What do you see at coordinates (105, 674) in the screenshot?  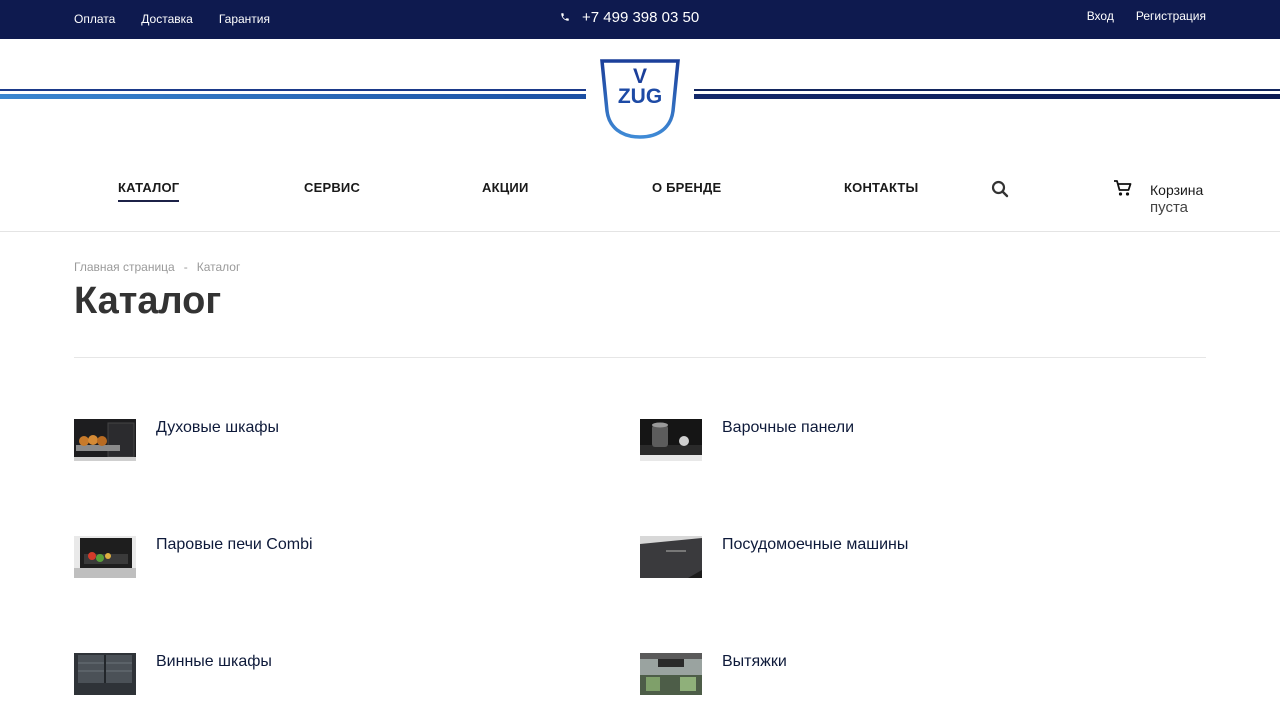 I see `wine-cabinet-thumbnail` at bounding box center [105, 674].